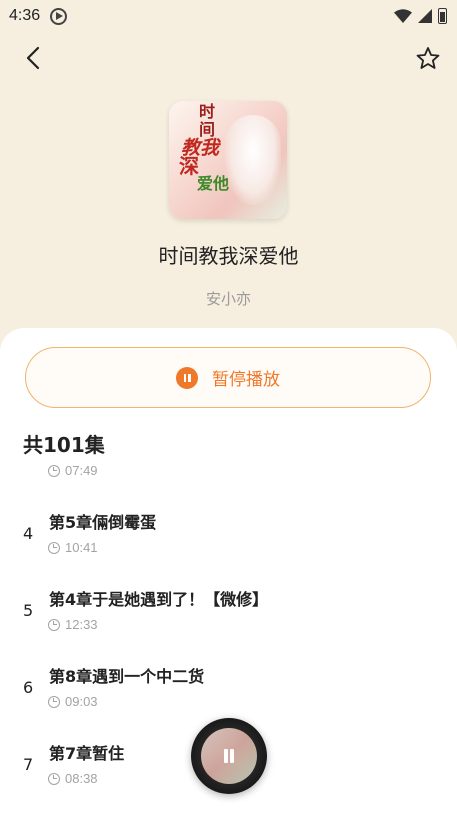  I want to click on cover-char: 深, so click(189, 166).